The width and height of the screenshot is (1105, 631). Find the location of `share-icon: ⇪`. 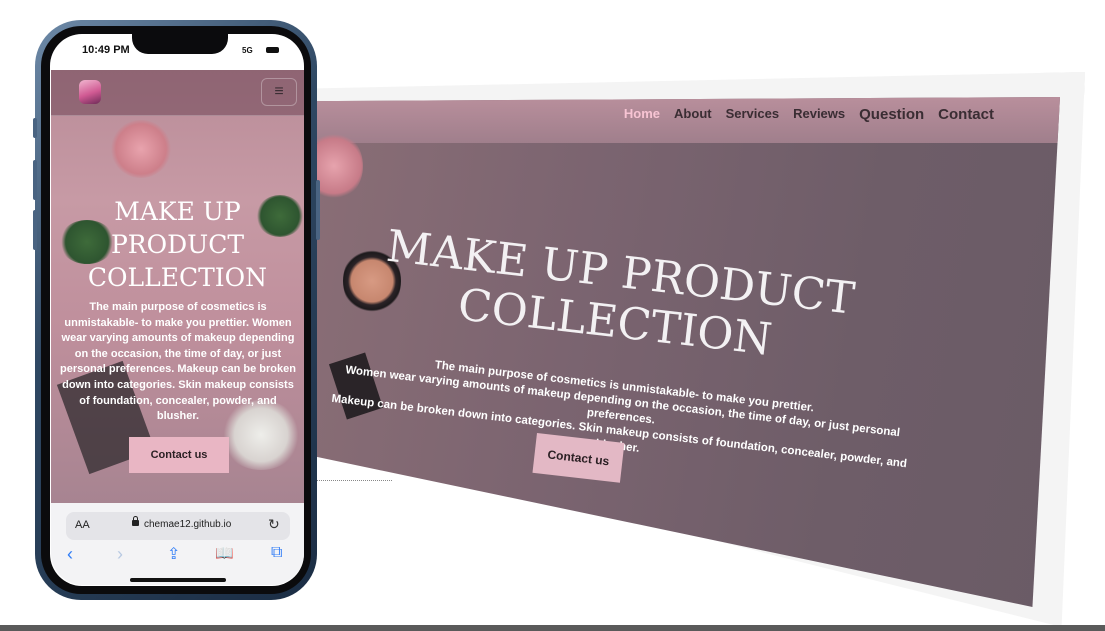

share-icon: ⇪ is located at coordinates (173, 554).